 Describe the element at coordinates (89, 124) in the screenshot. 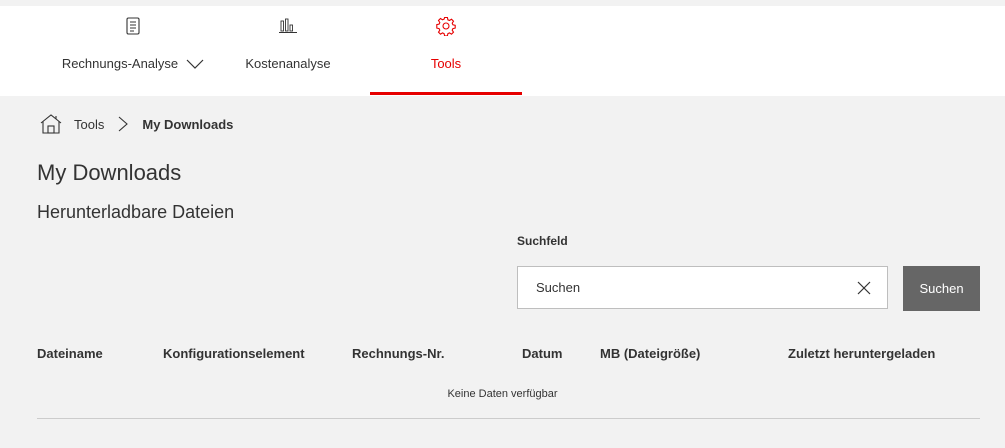

I see `breadcrumb-parent: Tools` at that location.